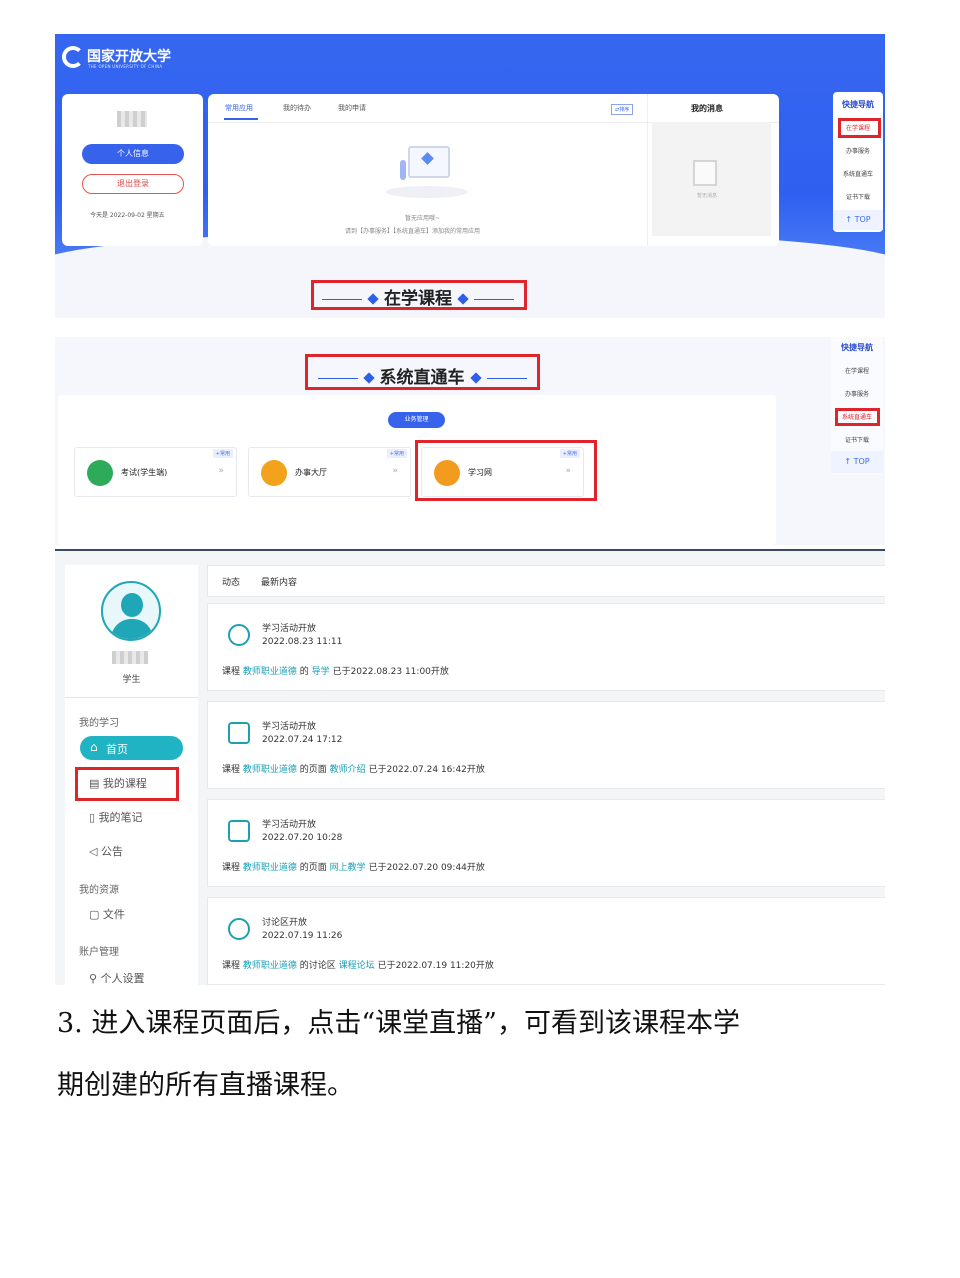  Describe the element at coordinates (419, 295) in the screenshot. I see `highlight-section-courses` at that location.